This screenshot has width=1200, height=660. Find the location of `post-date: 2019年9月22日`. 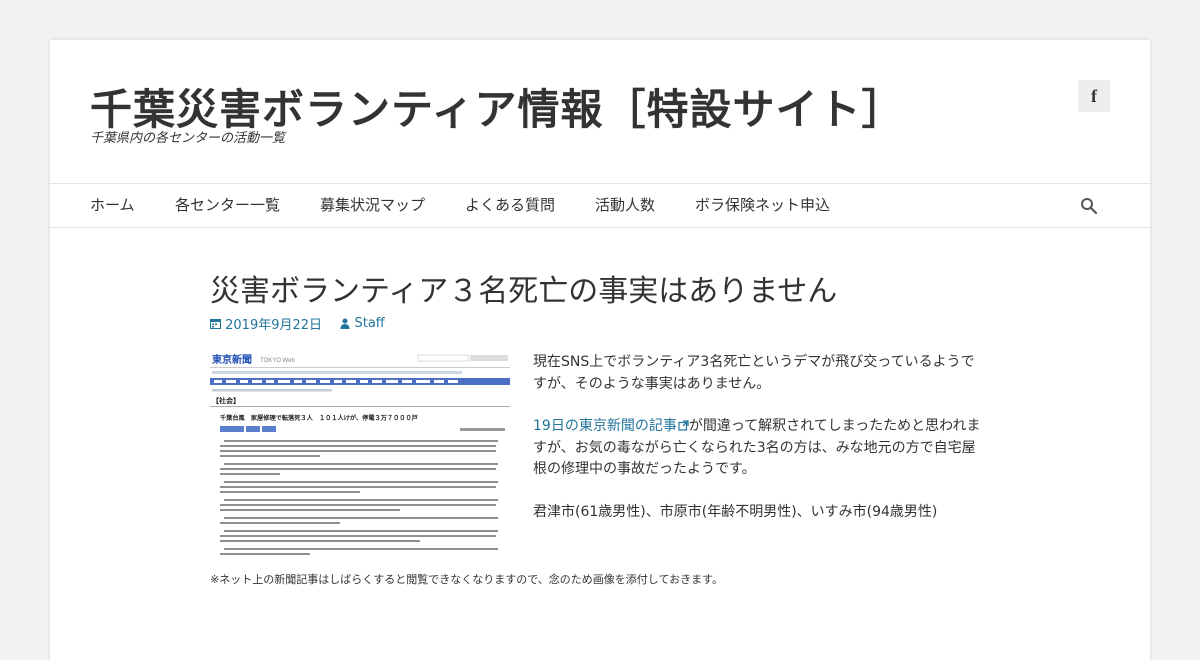

post-date: 2019年9月22日 is located at coordinates (273, 325).